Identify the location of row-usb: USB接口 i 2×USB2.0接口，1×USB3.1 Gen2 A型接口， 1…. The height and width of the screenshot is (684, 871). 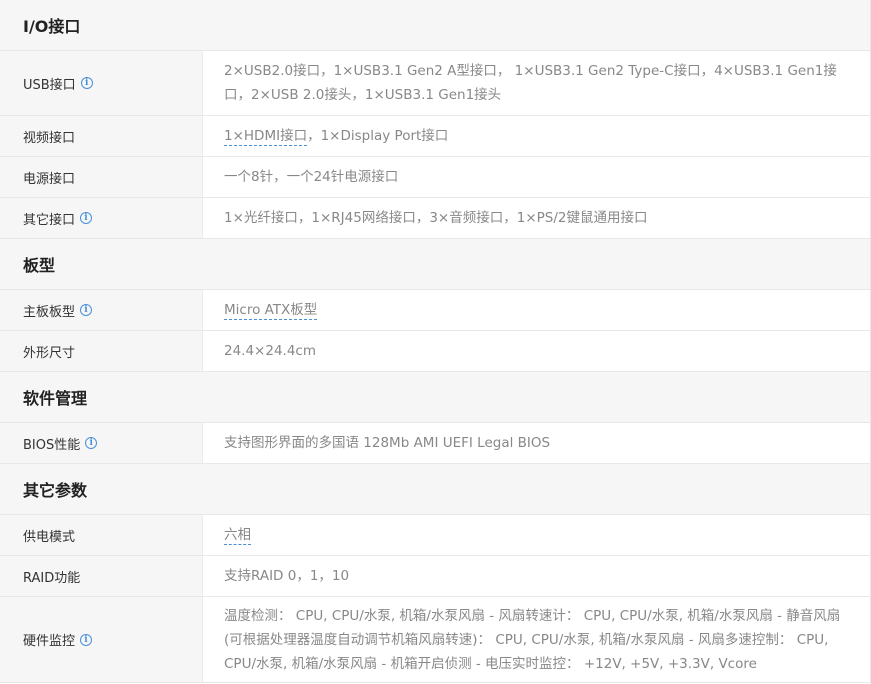
(435, 83).